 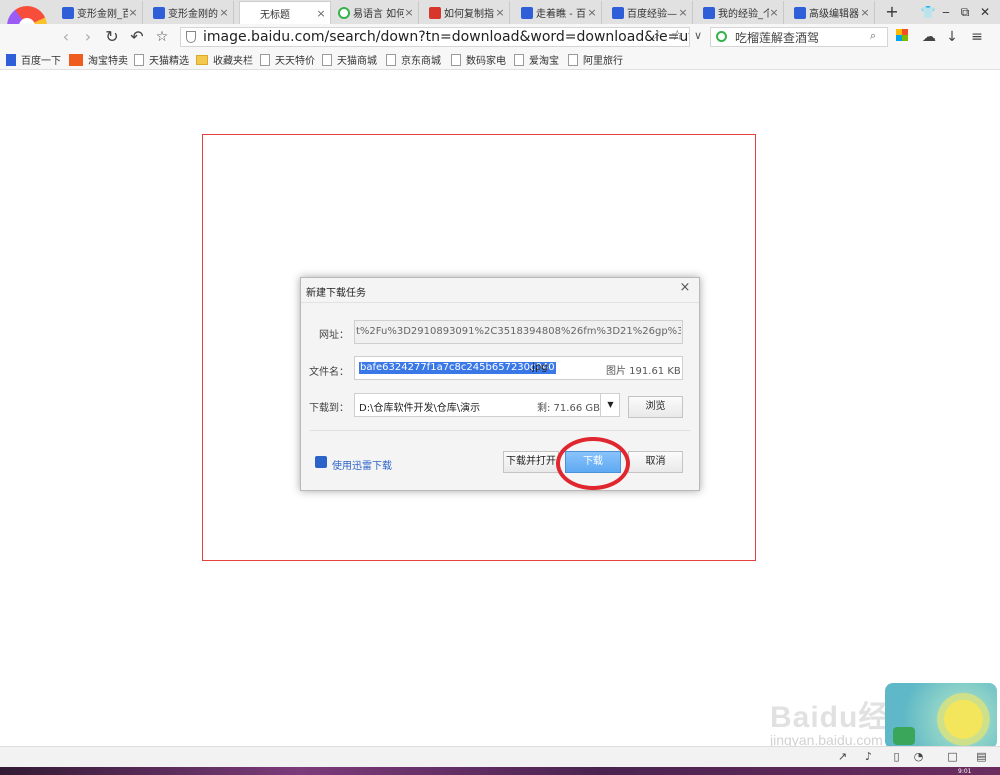 What do you see at coordinates (842, 756) in the screenshot?
I see `pin-icon: ↗` at bounding box center [842, 756].